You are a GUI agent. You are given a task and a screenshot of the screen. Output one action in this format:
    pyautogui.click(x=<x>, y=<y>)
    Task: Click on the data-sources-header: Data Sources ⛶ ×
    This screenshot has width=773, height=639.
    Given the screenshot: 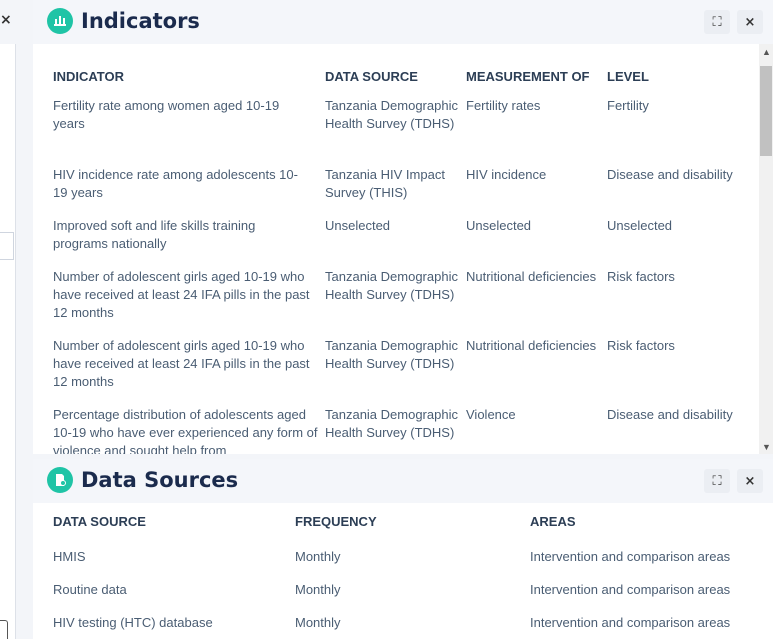 What is the action you would take?
    pyautogui.click(x=403, y=481)
    